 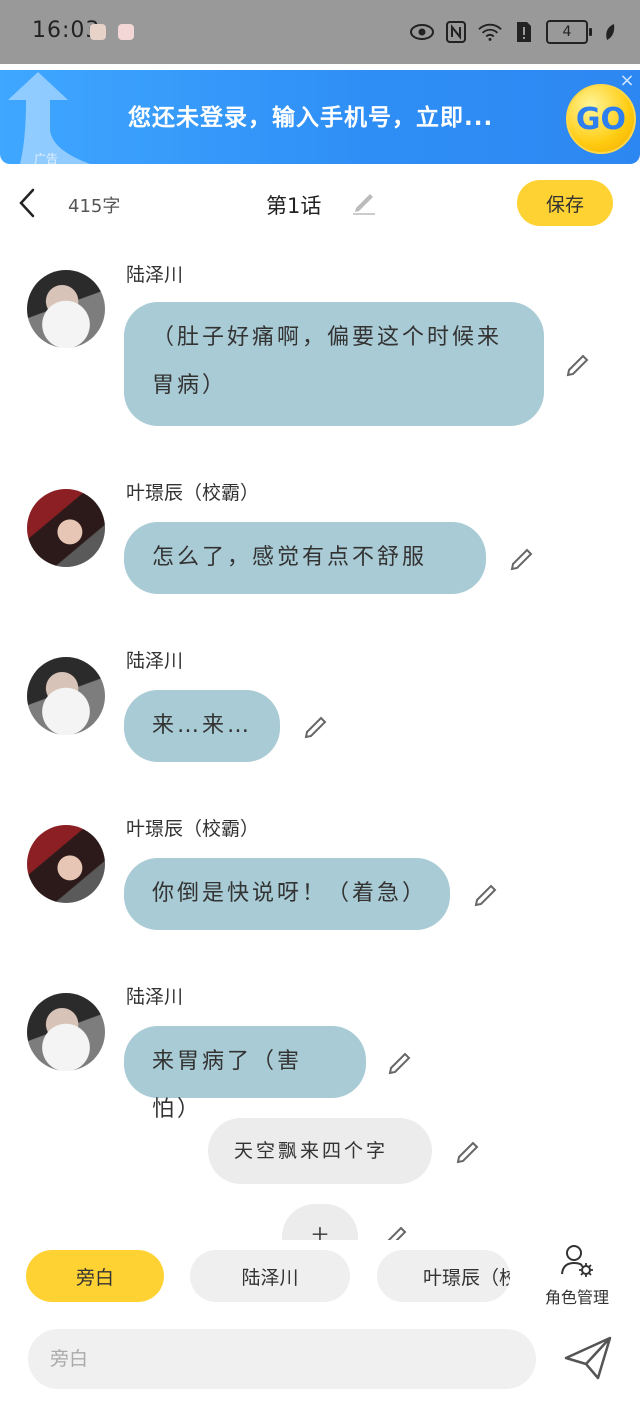 I want to click on message-bubble: （肚子好痛啊，偏要这个时候来胃病）, so click(x=334, y=364).